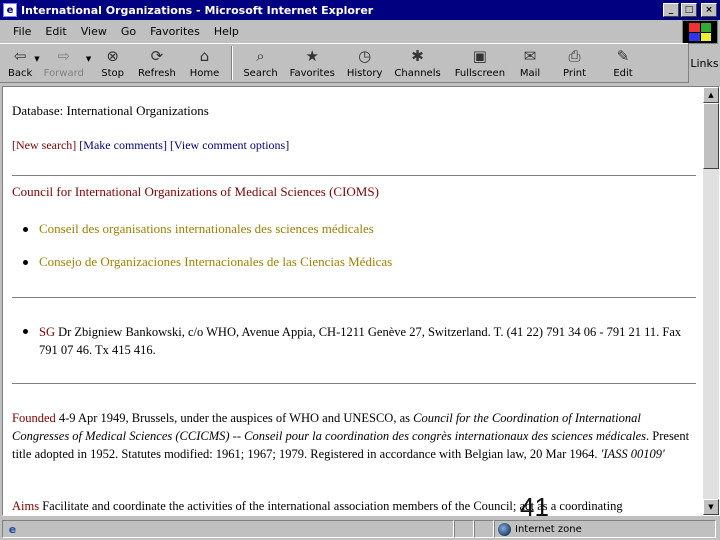  Describe the element at coordinates (689, 10) in the screenshot. I see `maximize-button: □` at that location.